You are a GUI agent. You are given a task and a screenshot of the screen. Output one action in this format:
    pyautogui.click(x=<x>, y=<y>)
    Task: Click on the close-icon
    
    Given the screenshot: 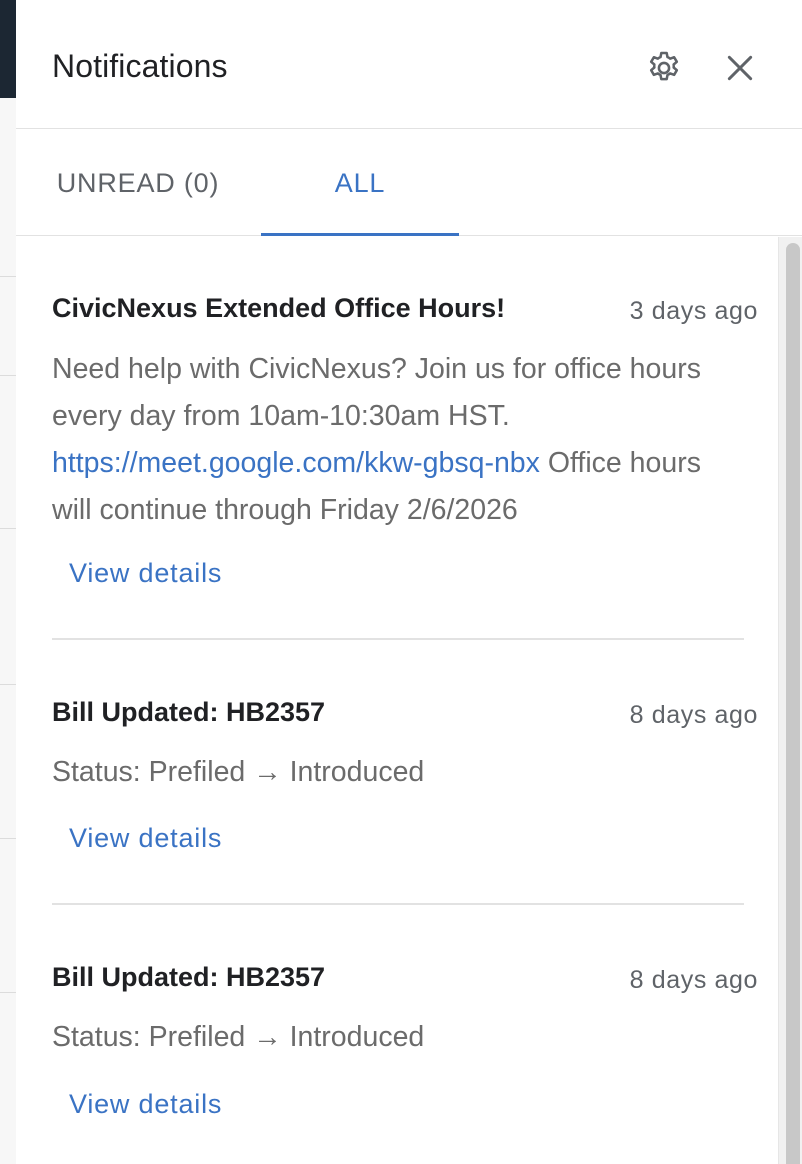 What is the action you would take?
    pyautogui.click(x=740, y=68)
    